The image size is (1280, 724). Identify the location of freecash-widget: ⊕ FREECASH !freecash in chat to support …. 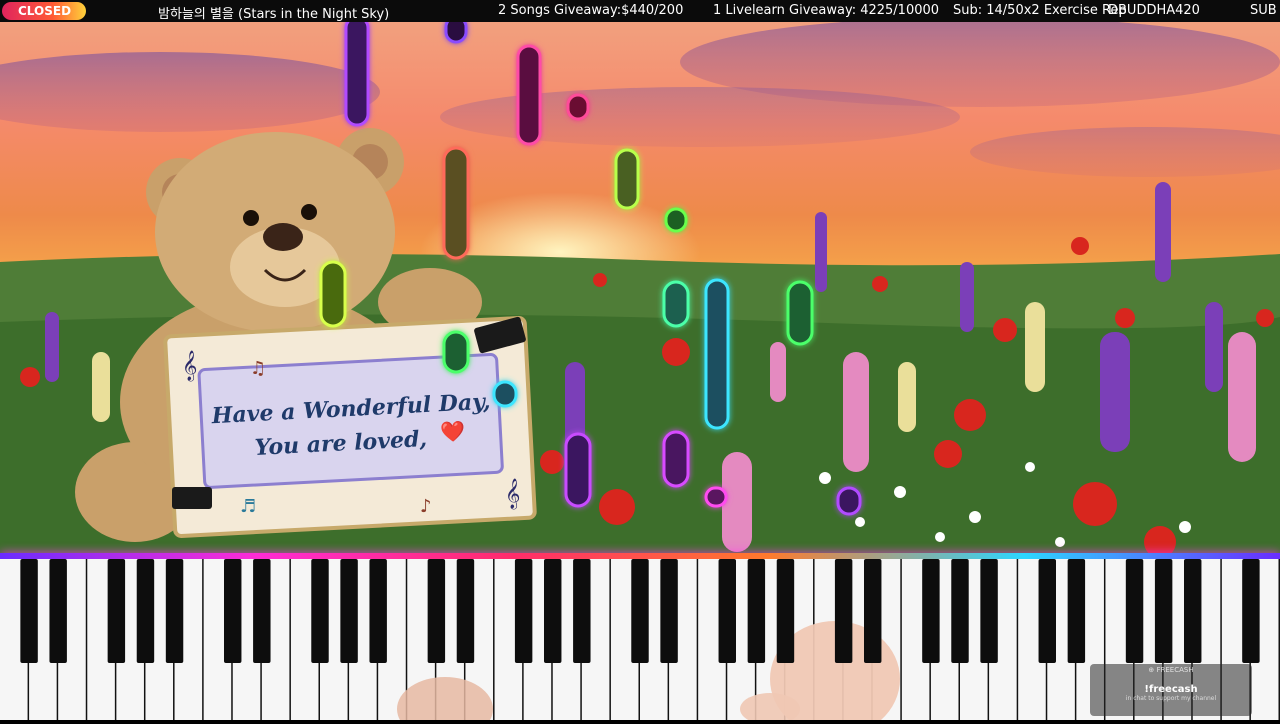
(1171, 690).